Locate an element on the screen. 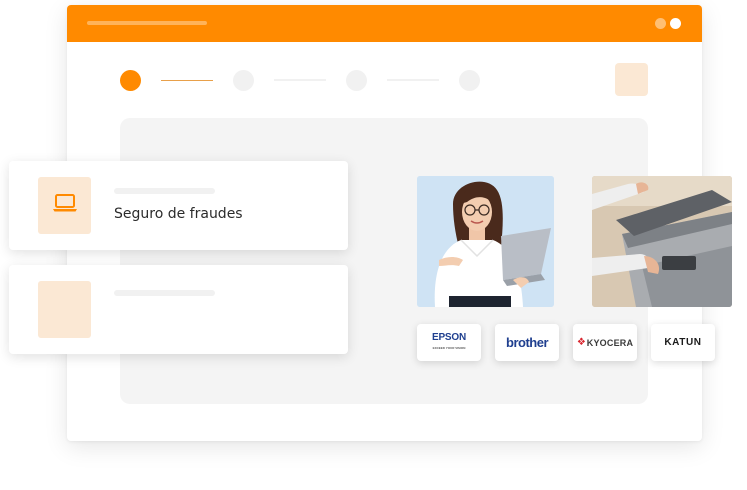 The image size is (747, 490). kyocera-wordmark: KYOCERA is located at coordinates (610, 342).